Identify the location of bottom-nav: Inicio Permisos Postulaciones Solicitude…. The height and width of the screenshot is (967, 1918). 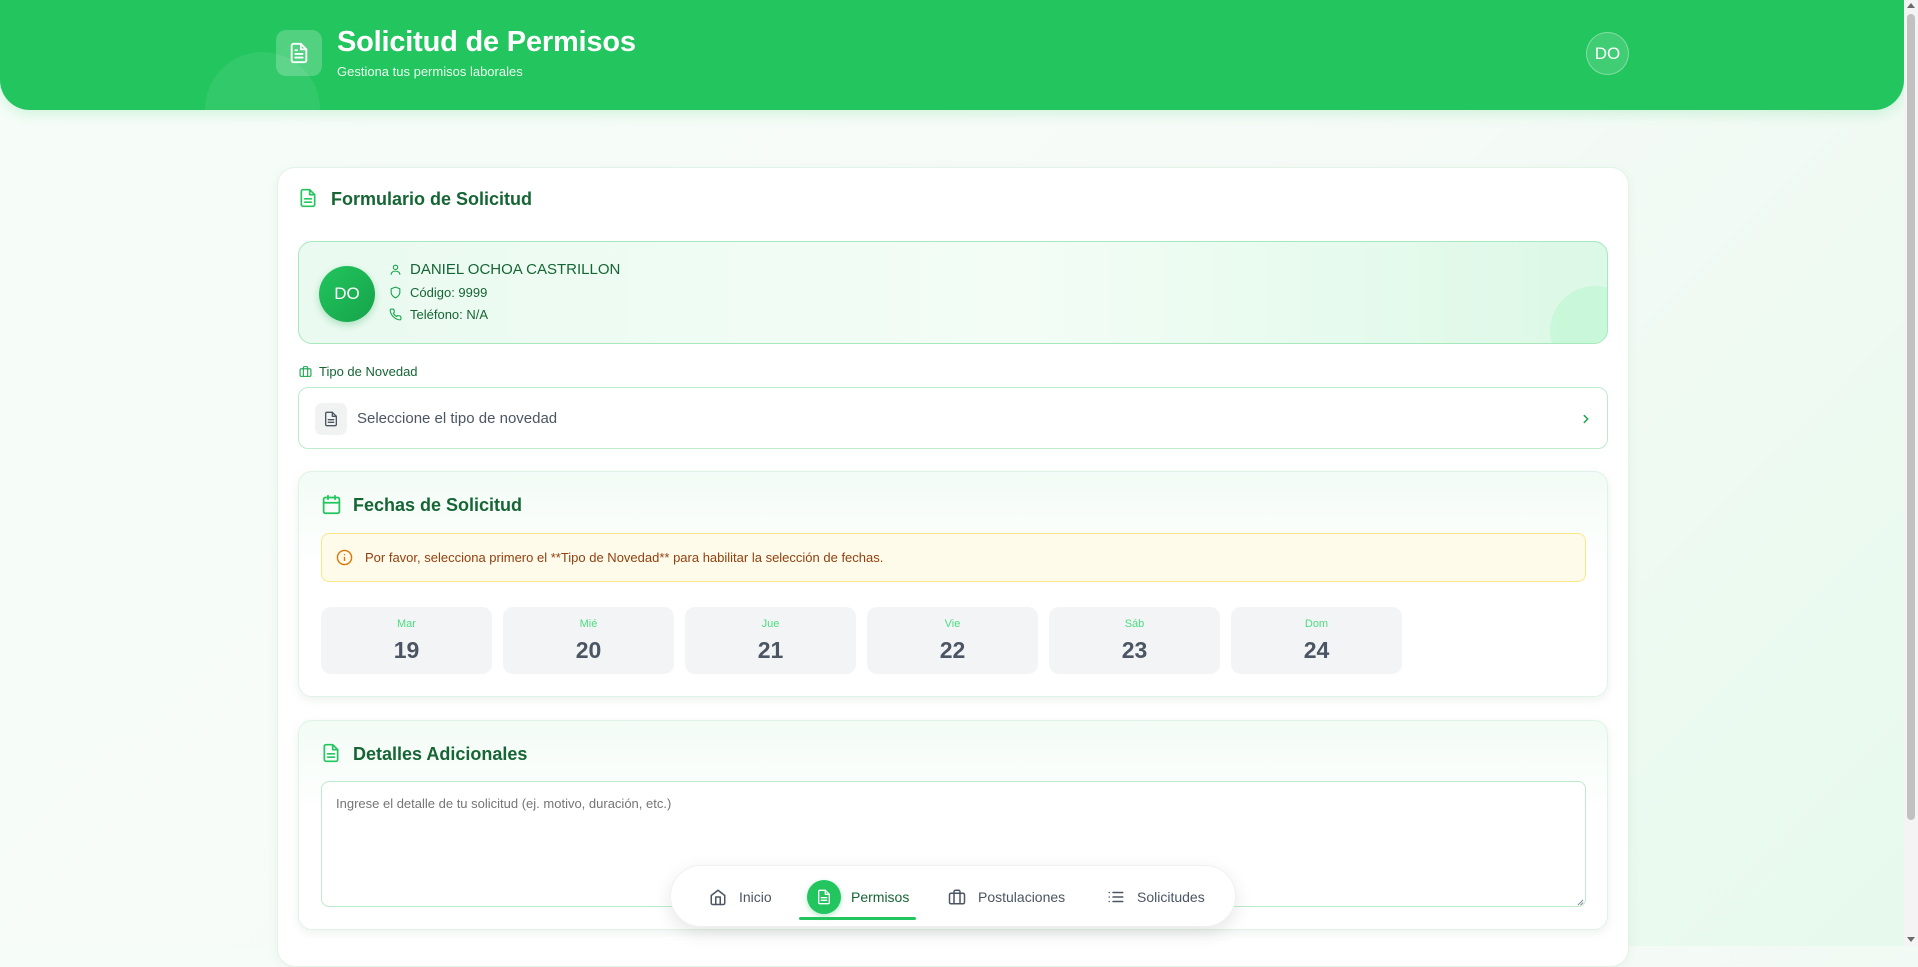
(953, 896).